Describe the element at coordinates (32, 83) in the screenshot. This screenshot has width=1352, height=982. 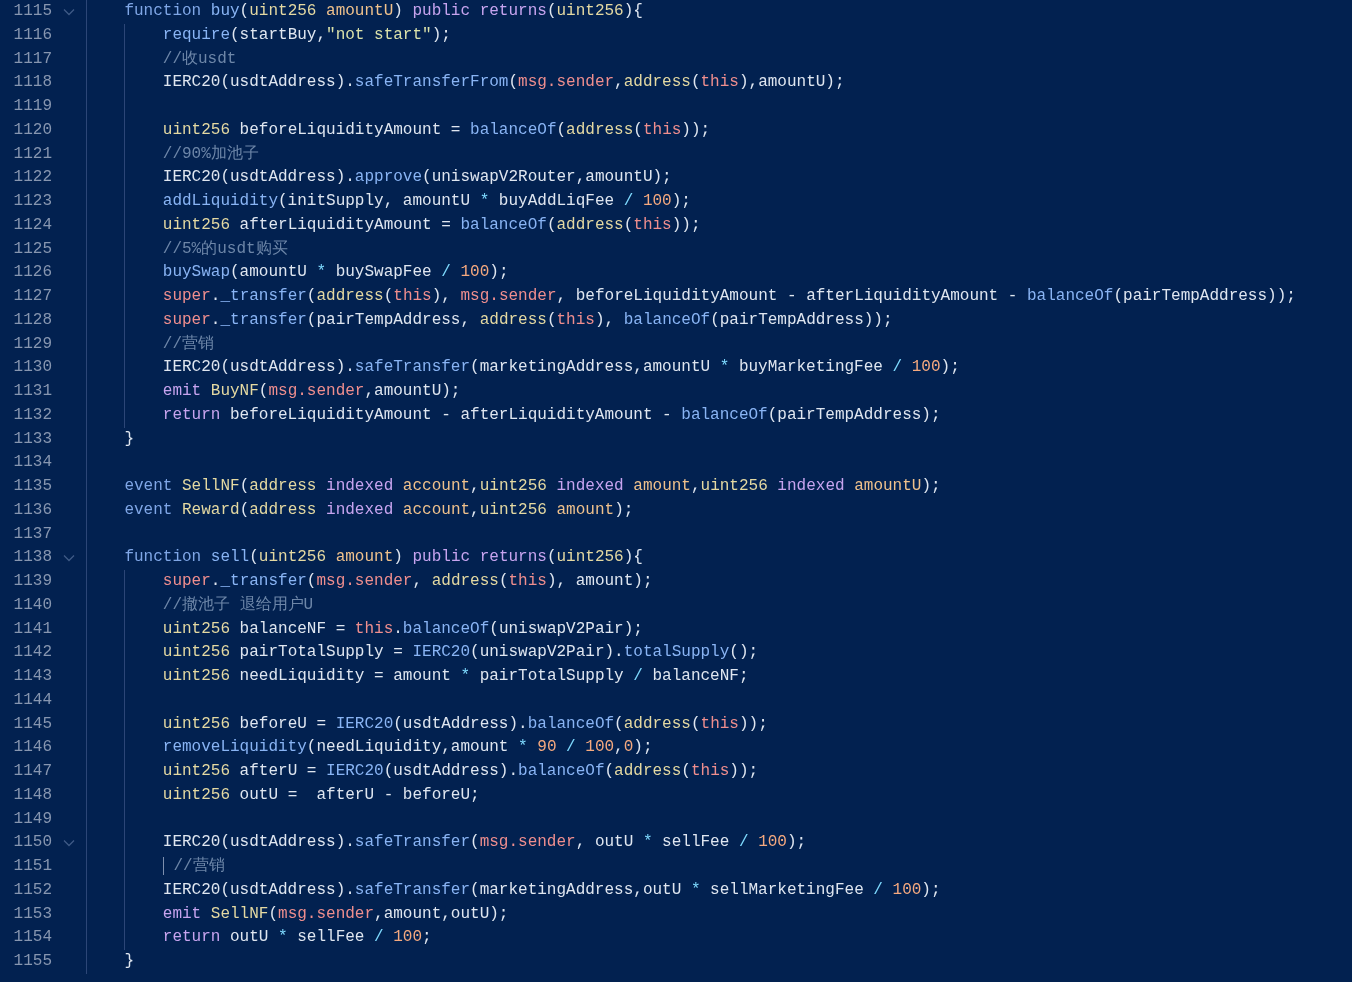
I see `line-number: 1118` at that location.